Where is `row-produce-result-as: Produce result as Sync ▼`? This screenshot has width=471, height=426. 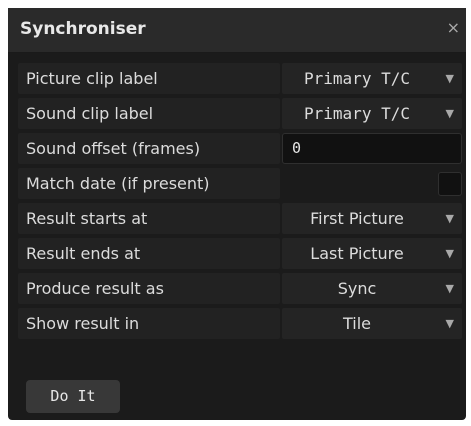
row-produce-result-as: Produce result as Sync ▼ is located at coordinates (240, 288).